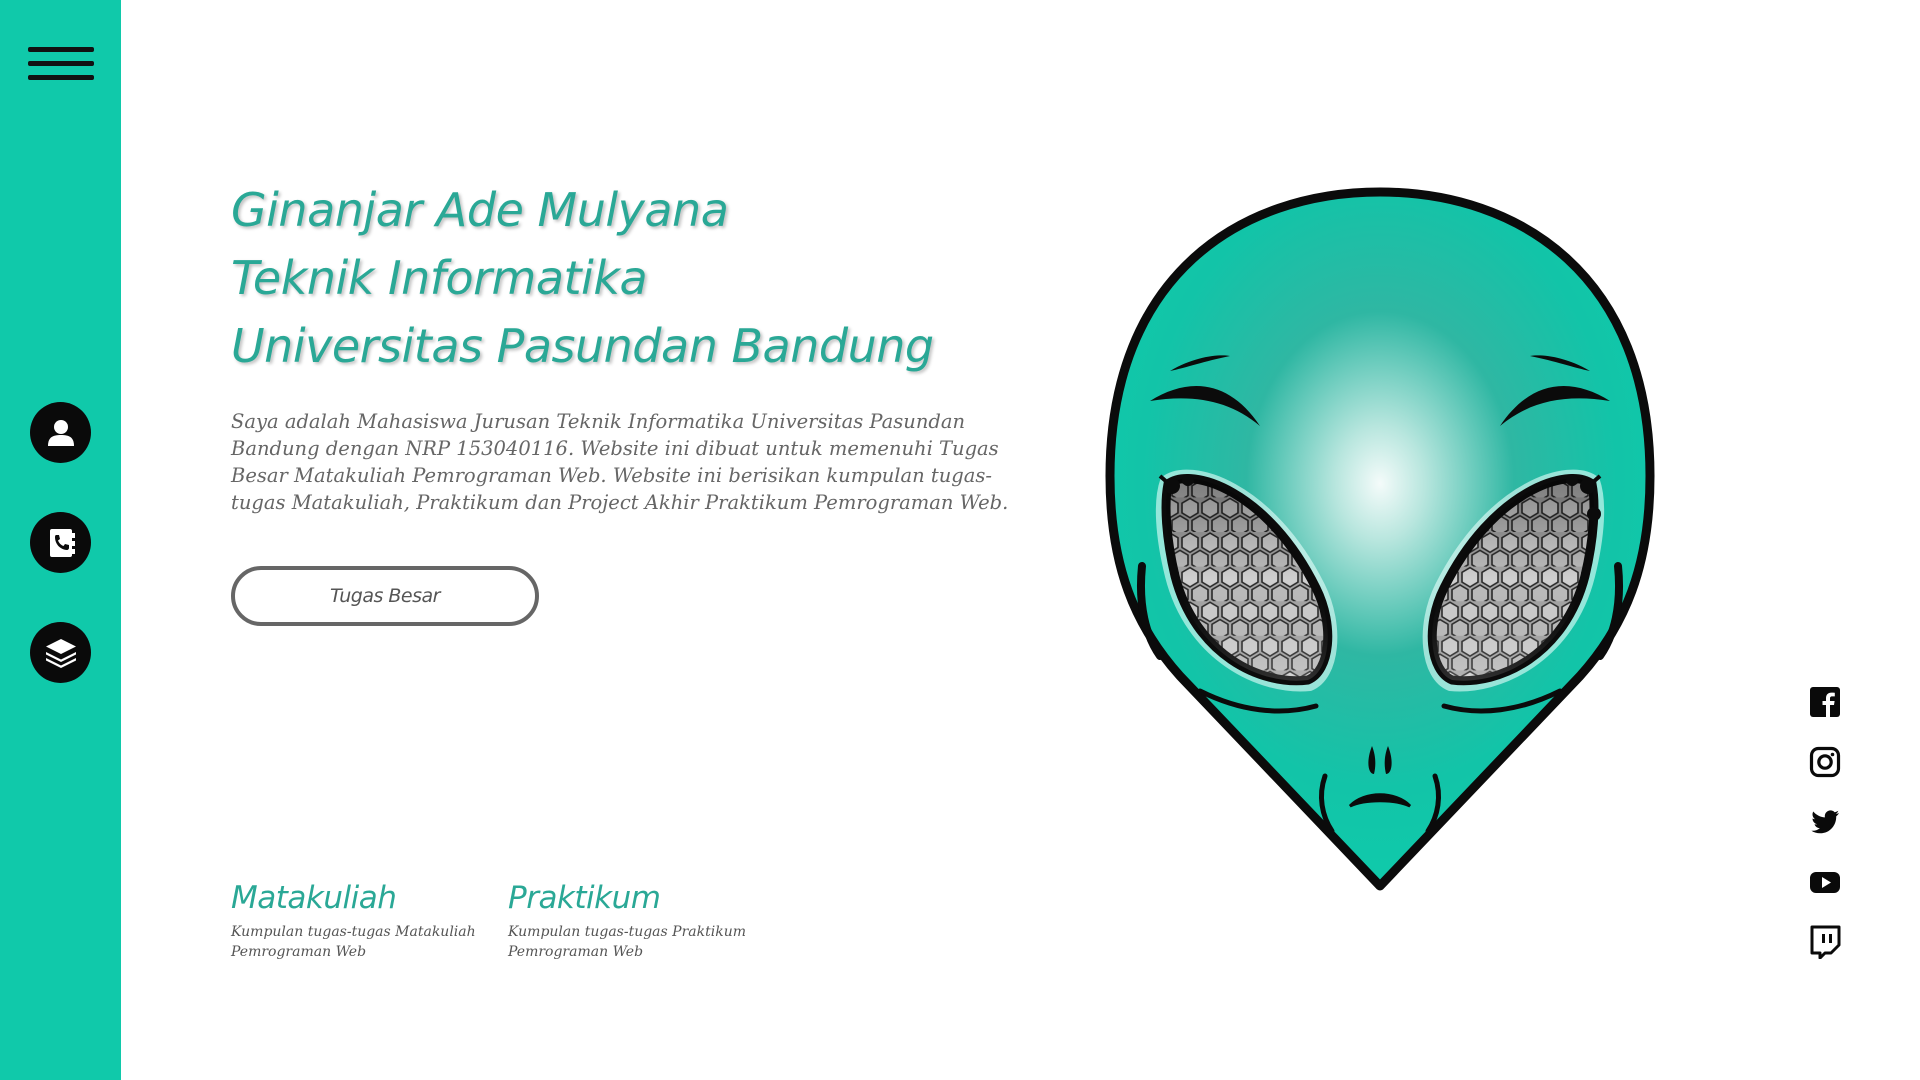 This screenshot has width=1920, height=1080. Describe the element at coordinates (60, 432) in the screenshot. I see `user-icon` at that location.